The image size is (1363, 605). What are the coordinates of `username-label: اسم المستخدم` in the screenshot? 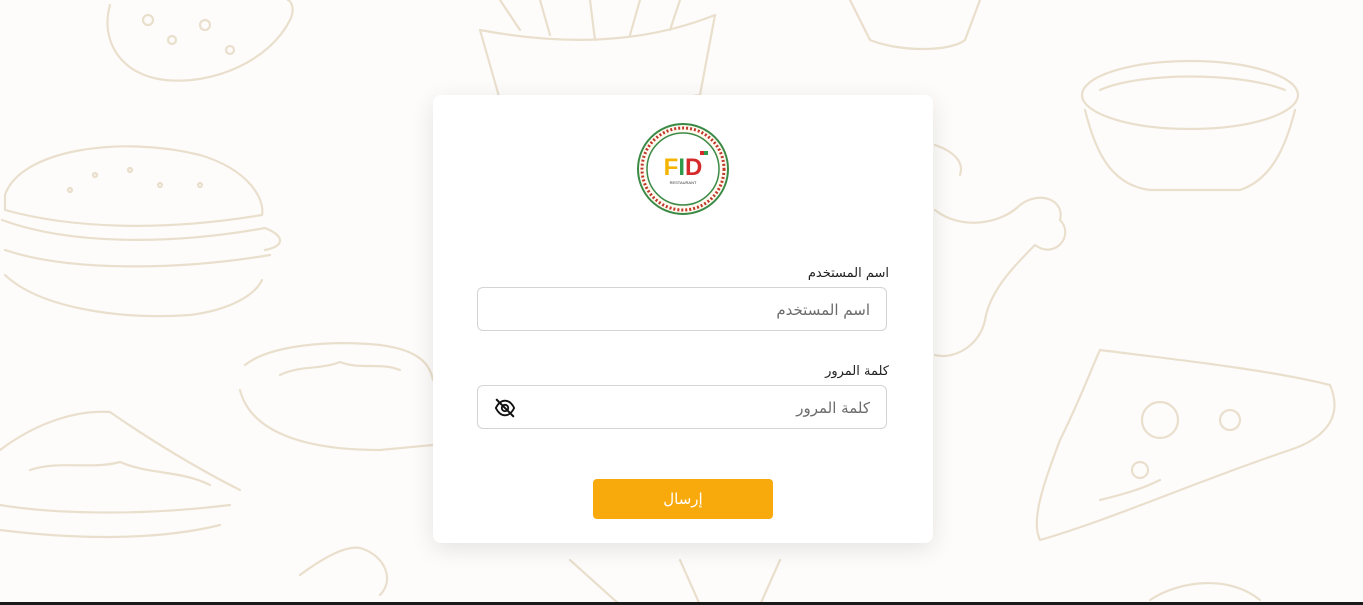 It's located at (848, 273).